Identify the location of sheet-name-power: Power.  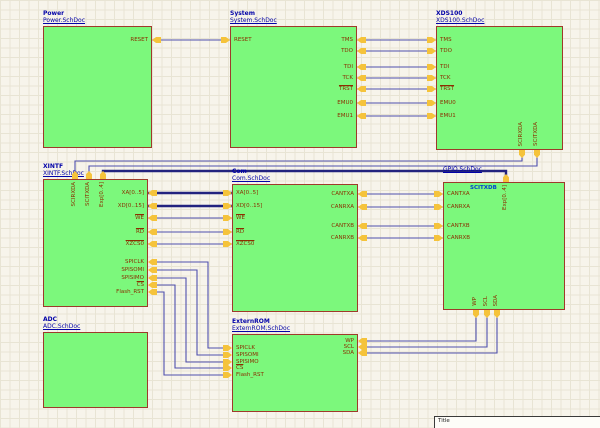
(64, 13).